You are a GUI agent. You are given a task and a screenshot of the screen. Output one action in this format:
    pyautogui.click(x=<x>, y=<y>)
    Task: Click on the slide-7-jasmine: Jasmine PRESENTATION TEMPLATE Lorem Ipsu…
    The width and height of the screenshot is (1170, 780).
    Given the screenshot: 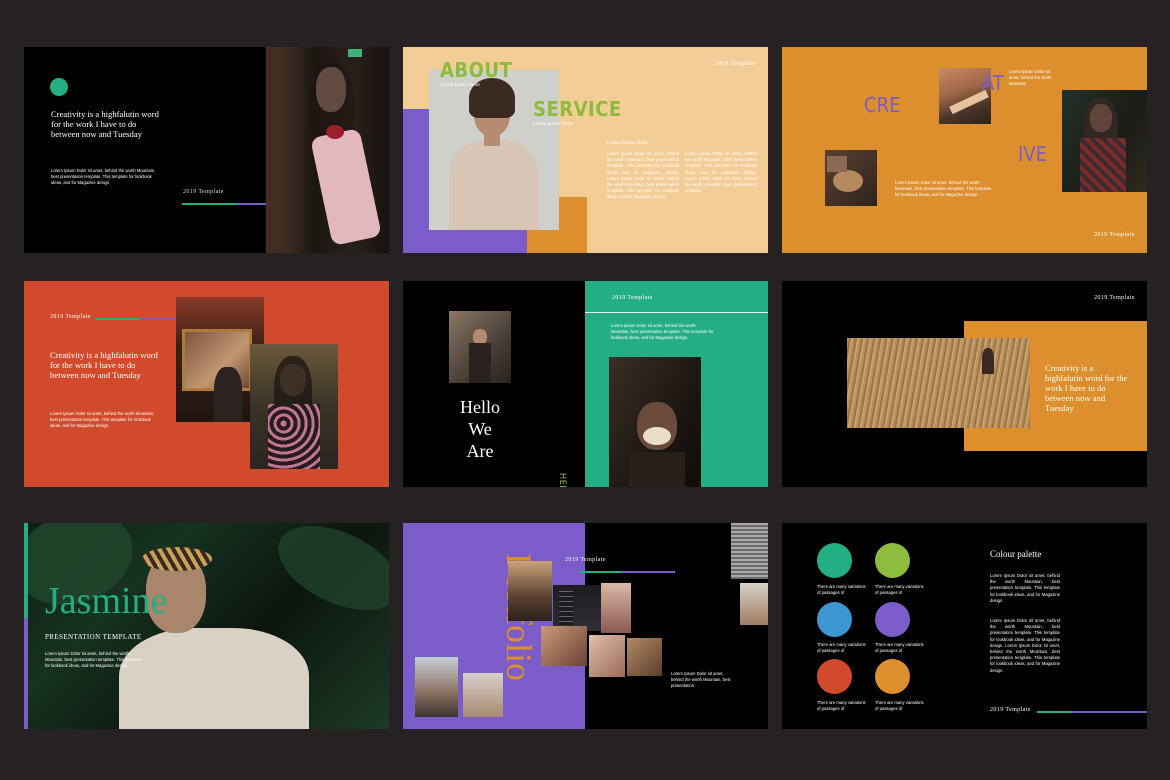 What is the action you would take?
    pyautogui.click(x=206, y=626)
    